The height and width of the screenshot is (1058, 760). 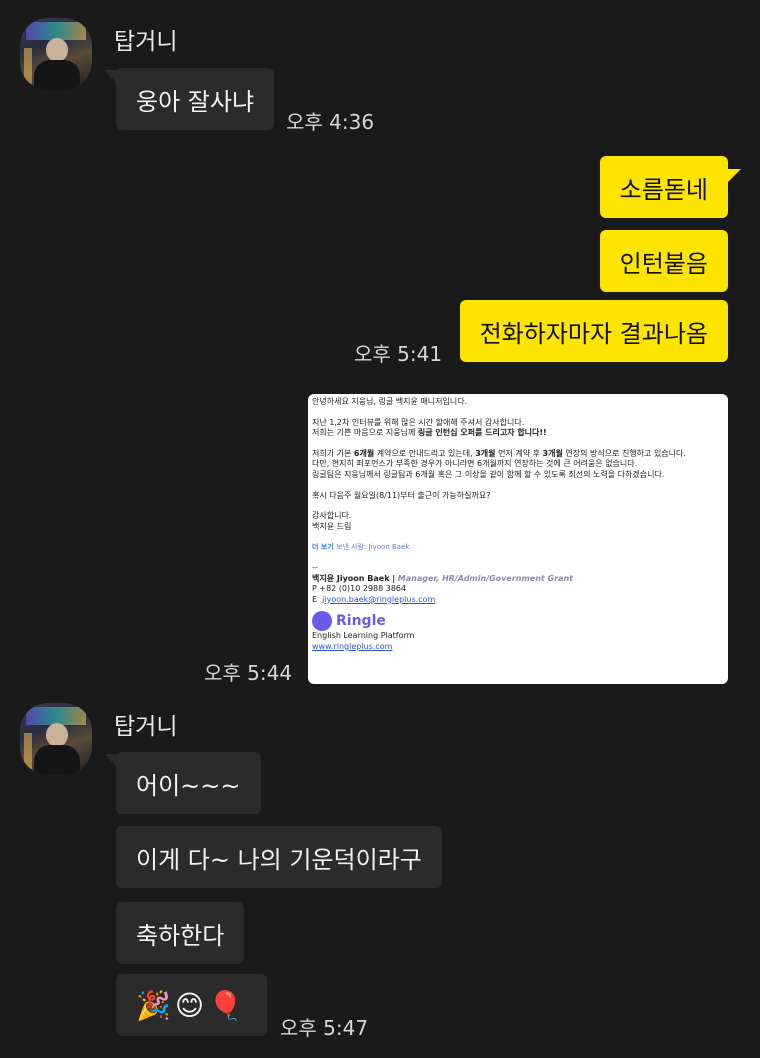 What do you see at coordinates (593, 333) in the screenshot?
I see `message-text: 전화하자마자 결과나옴` at bounding box center [593, 333].